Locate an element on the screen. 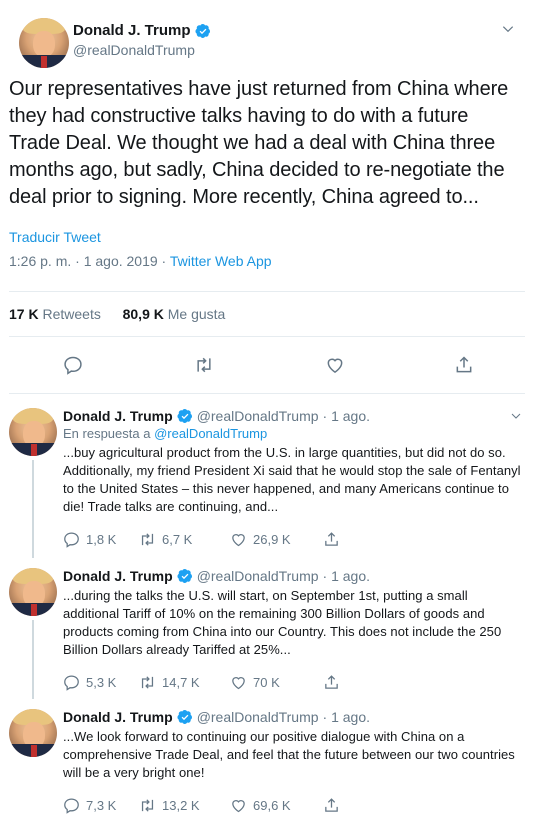 This screenshot has height=816, width=534. retweet-button: 13,2 K is located at coordinates (184, 805).